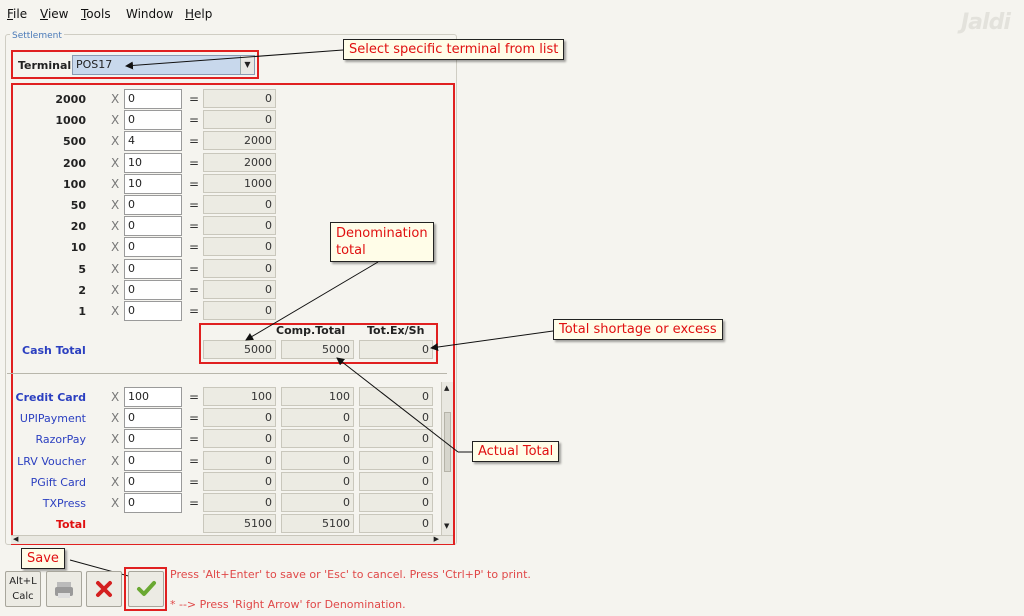  What do you see at coordinates (54, 14) in the screenshot?
I see `menu-view: View` at bounding box center [54, 14].